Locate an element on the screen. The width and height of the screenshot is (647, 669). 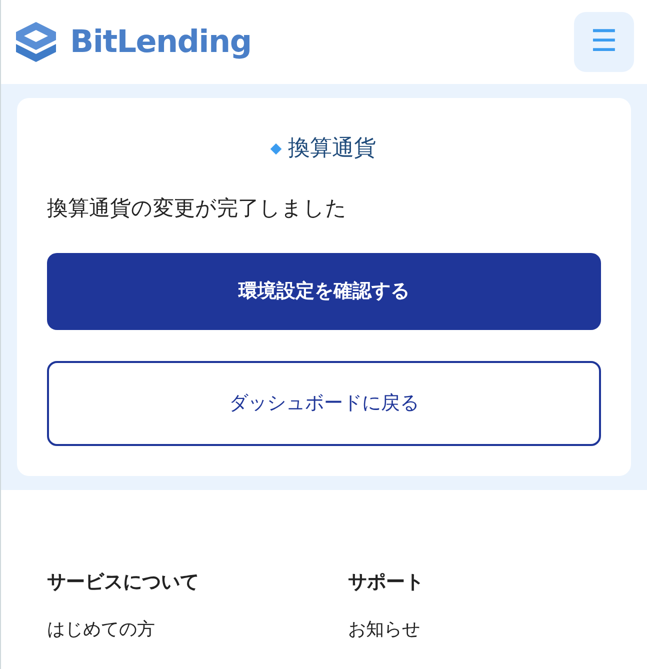
footer-link: はじめての方 is located at coordinates (185, 629).